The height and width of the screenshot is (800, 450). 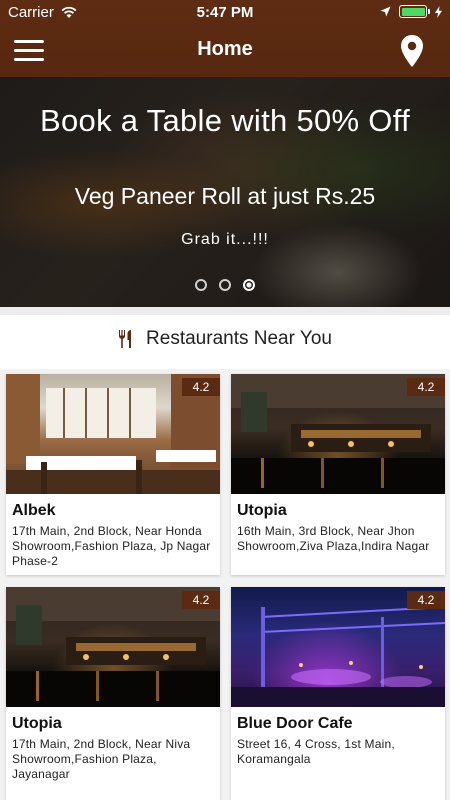 What do you see at coordinates (412, 51) in the screenshot?
I see `location-pin-icon` at bounding box center [412, 51].